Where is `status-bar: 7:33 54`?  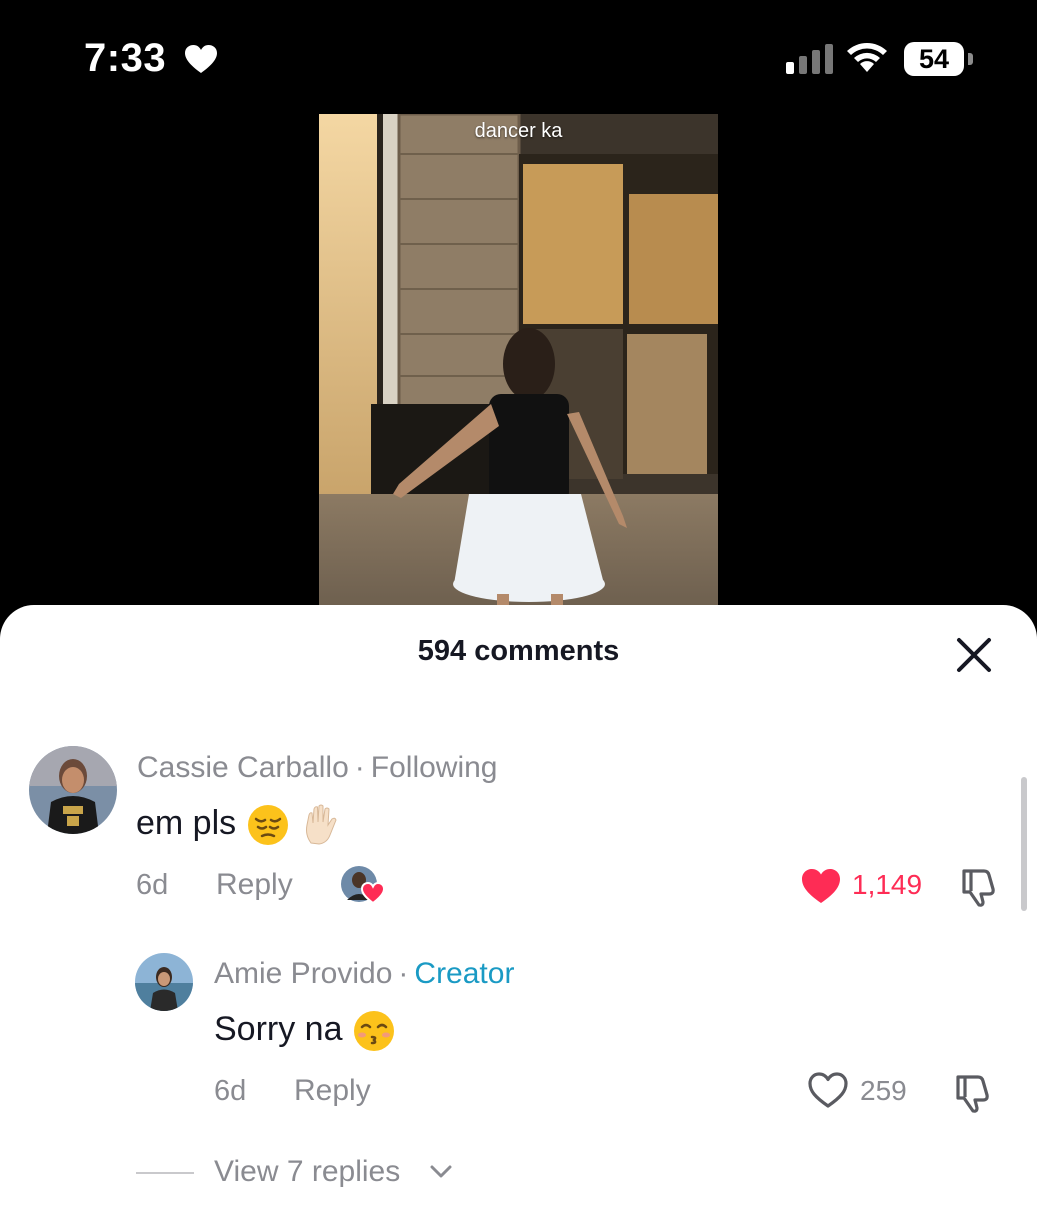 status-bar: 7:33 54 is located at coordinates (518, 56).